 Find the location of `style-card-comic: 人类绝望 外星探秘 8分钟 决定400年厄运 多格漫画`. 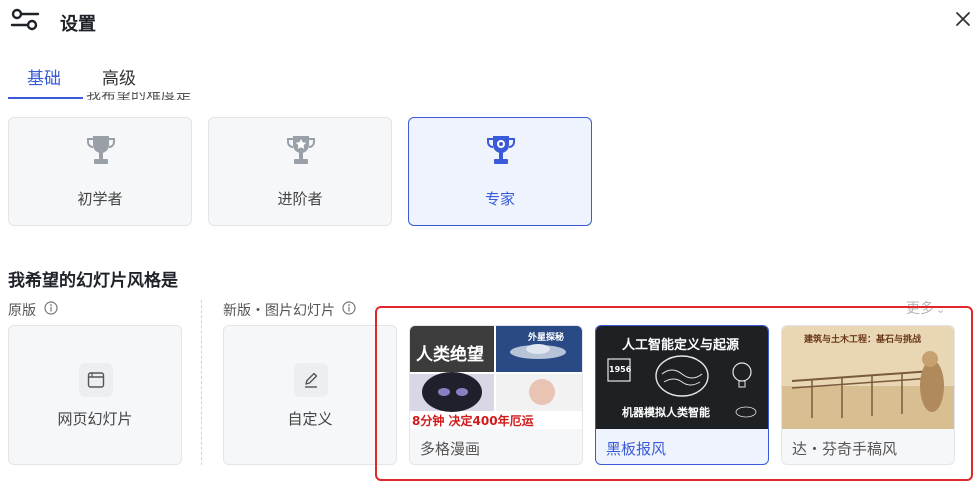

style-card-comic: 人类绝望 外星探秘 8分钟 决定400年厄运 多格漫画 is located at coordinates (496, 395).